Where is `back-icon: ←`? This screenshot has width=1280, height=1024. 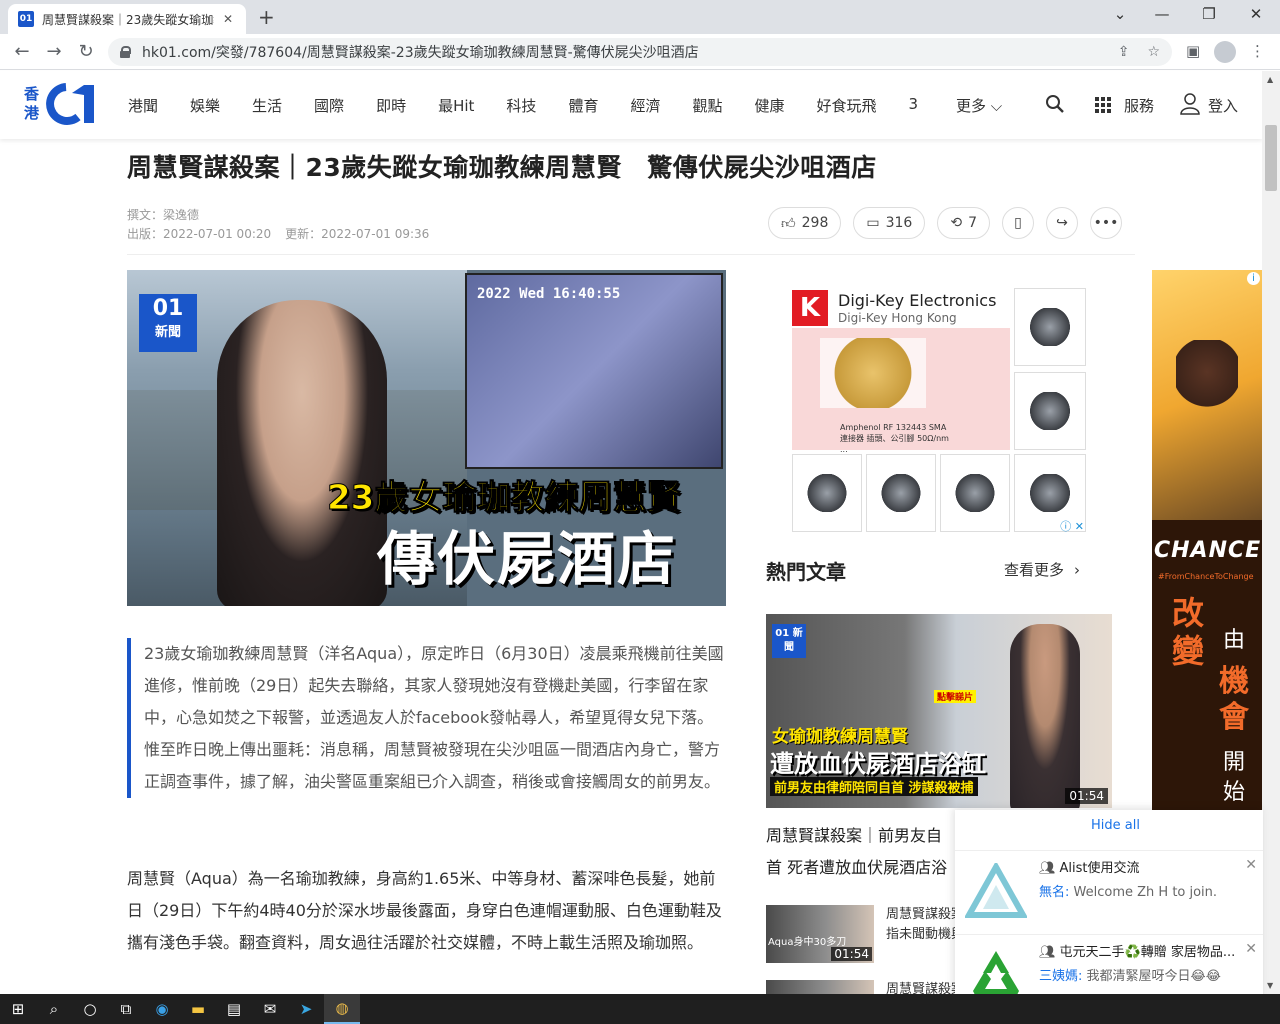
back-icon: ← is located at coordinates (22, 52).